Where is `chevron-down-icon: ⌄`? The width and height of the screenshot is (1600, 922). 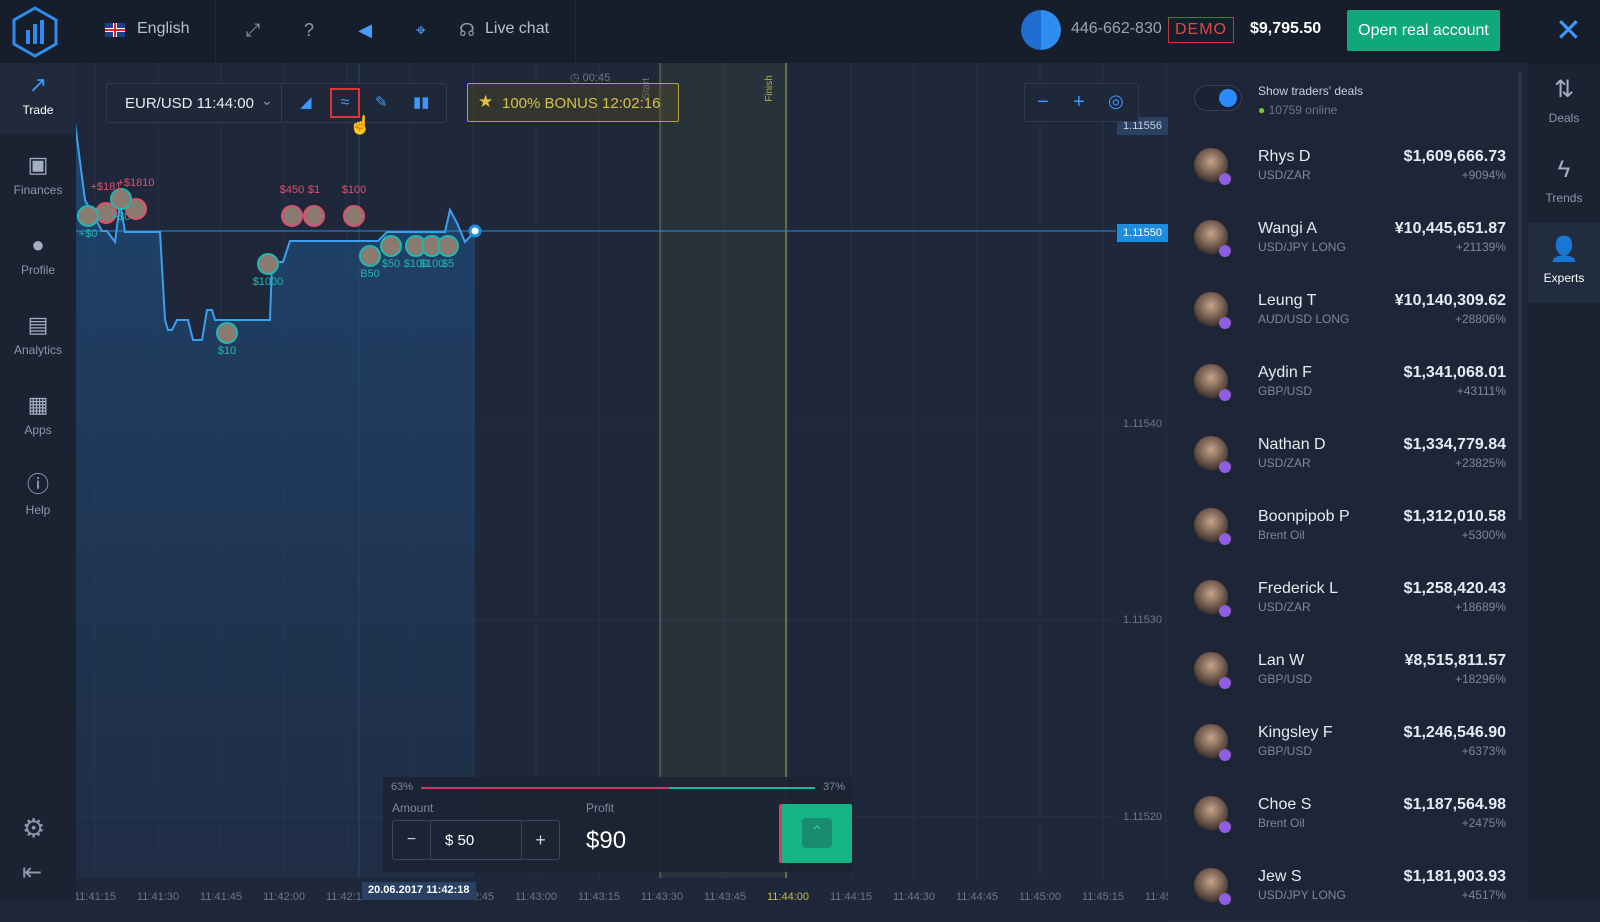 chevron-down-icon: ⌄ is located at coordinates (267, 100).